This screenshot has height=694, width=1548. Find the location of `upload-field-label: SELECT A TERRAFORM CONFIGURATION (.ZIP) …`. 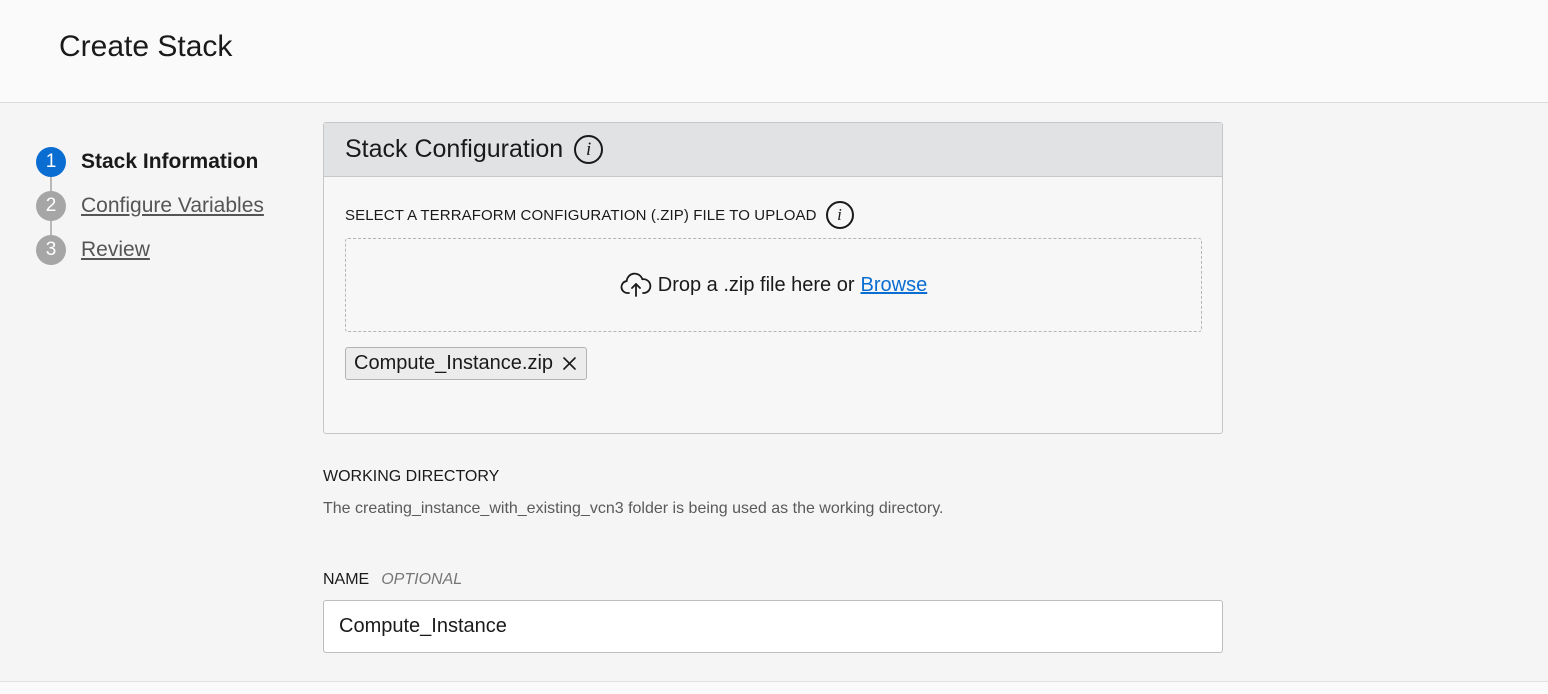

upload-field-label: SELECT A TERRAFORM CONFIGURATION (.ZIP) … is located at coordinates (599, 215).